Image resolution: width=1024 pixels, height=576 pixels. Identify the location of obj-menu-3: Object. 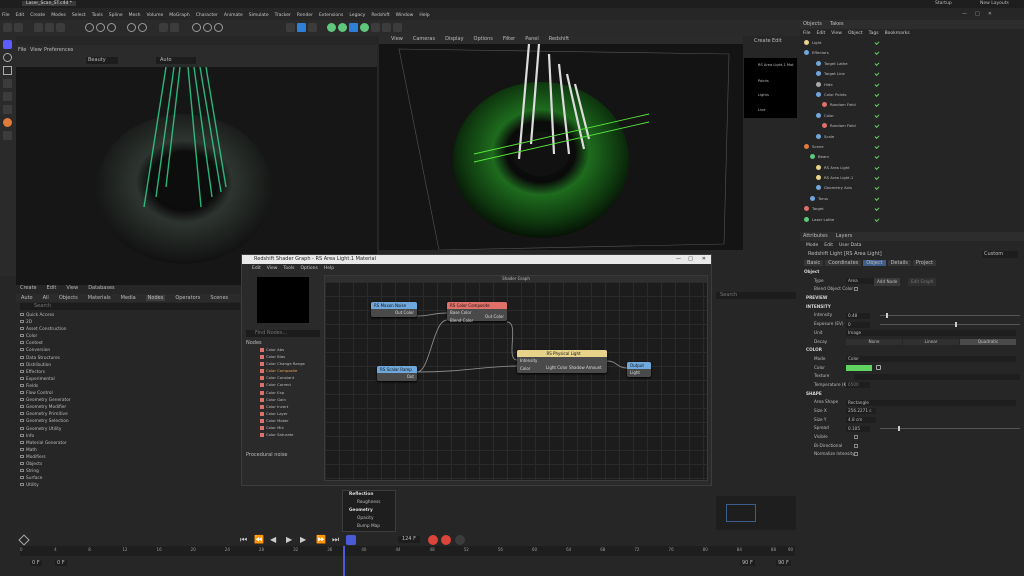
(855, 33).